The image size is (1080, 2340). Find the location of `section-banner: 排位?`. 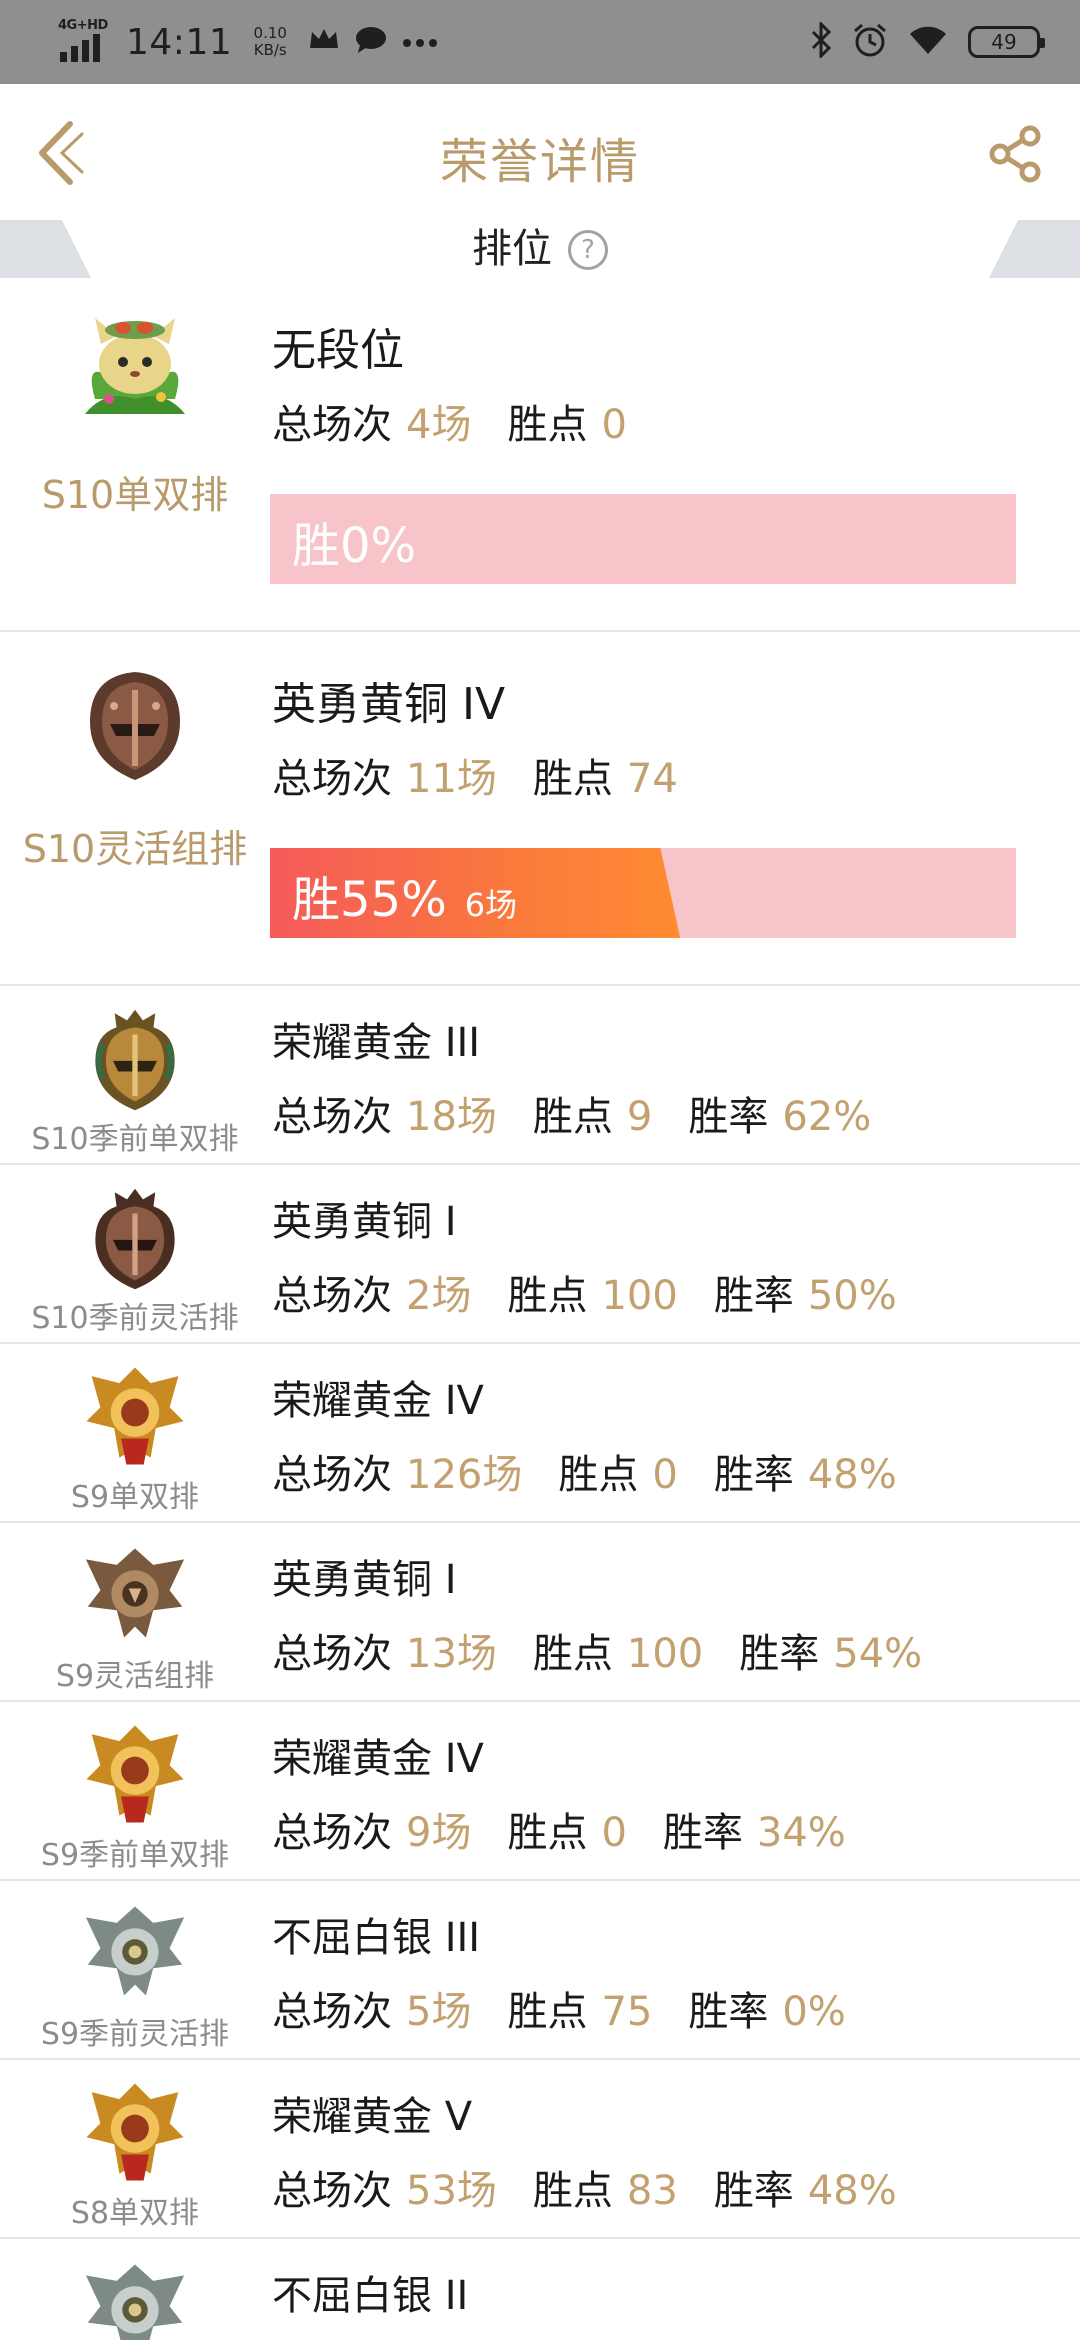

section-banner: 排位? is located at coordinates (540, 249).